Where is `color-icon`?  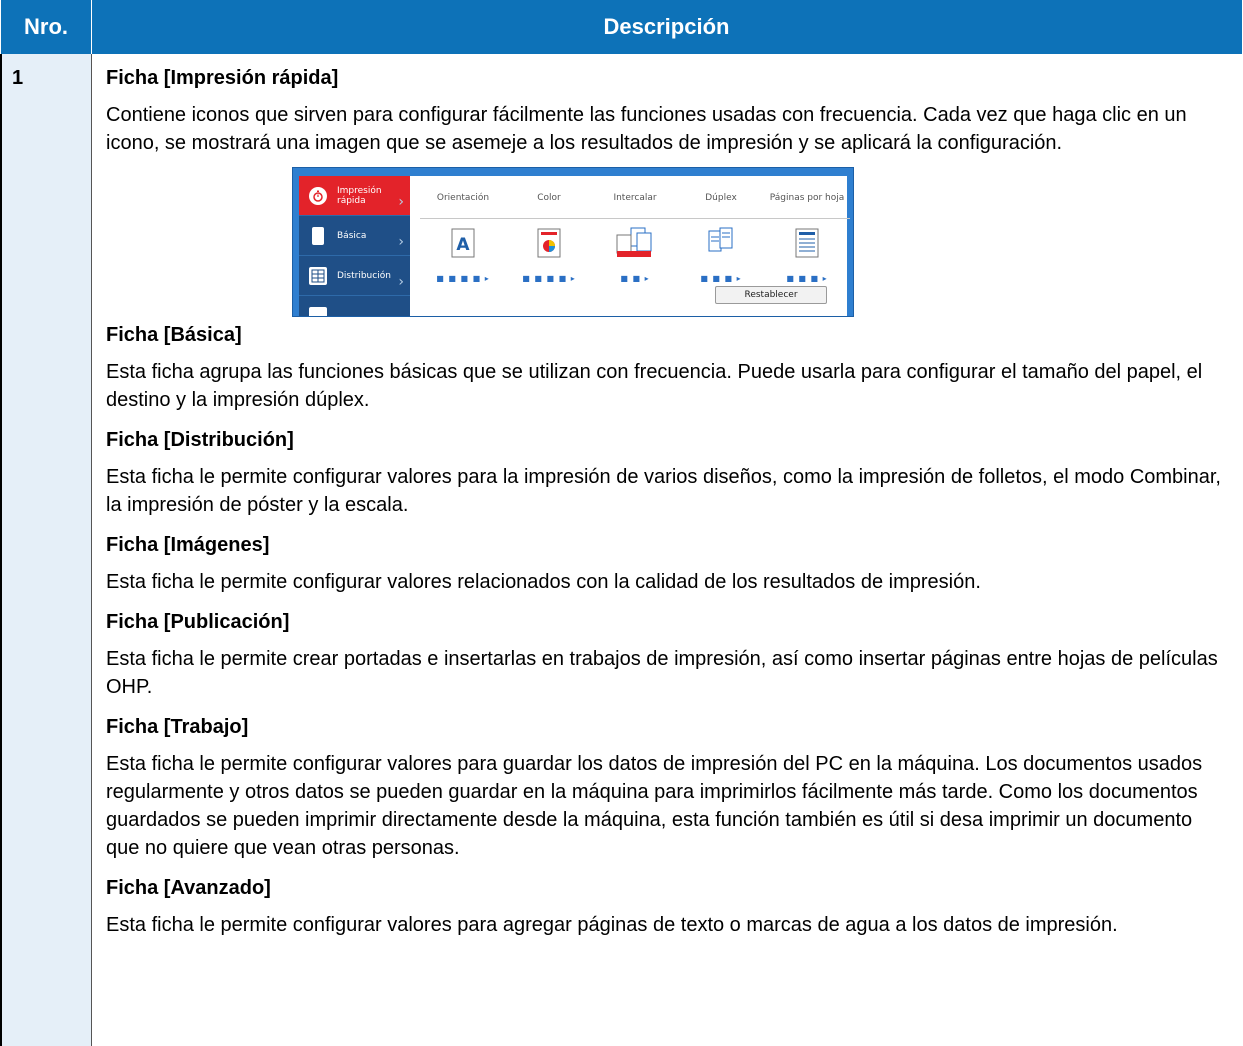
color-icon is located at coordinates (549, 243).